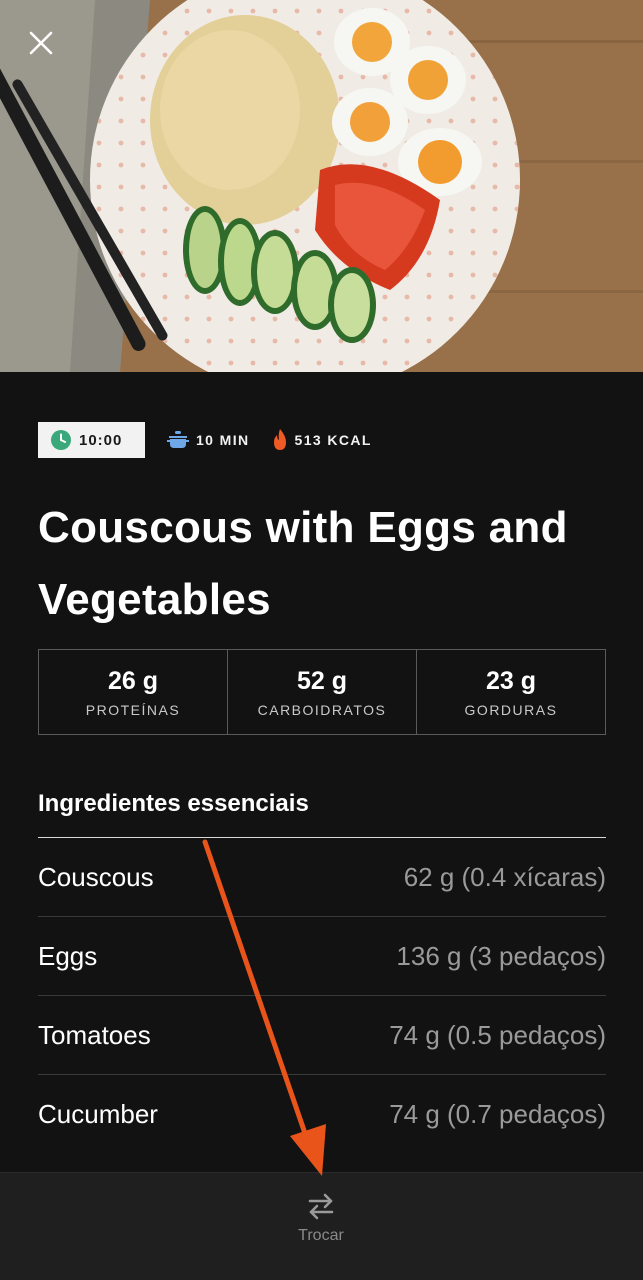  I want to click on macro-label: GORDURAS, so click(511, 709).